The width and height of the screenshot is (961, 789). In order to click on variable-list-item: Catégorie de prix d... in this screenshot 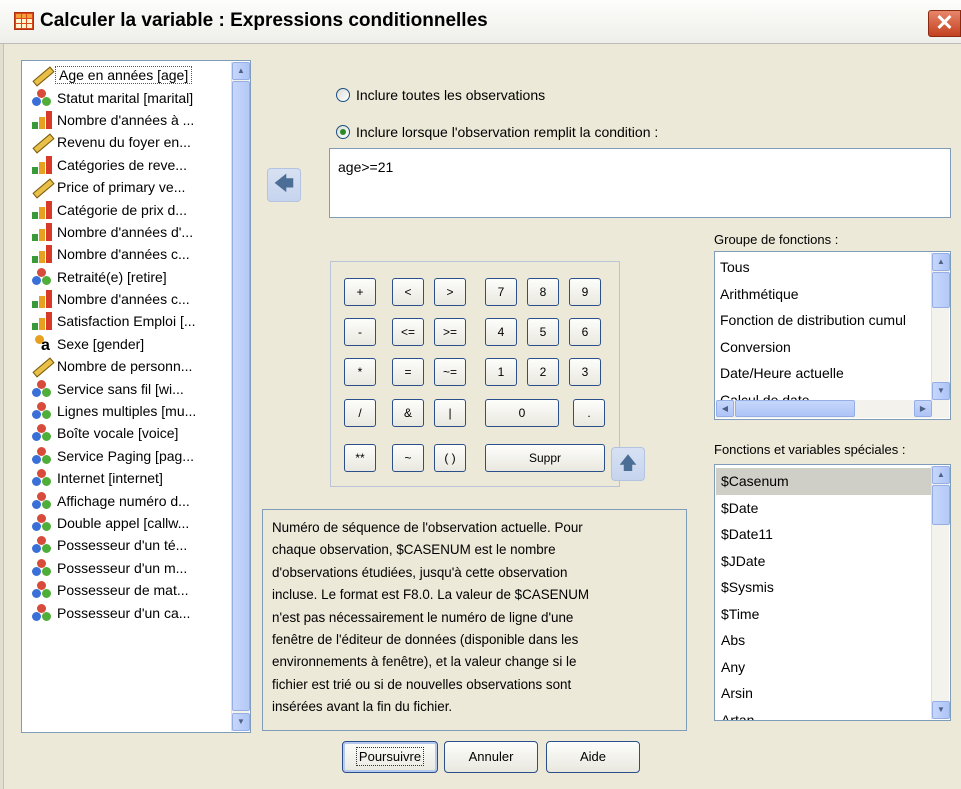, I will do `click(130, 209)`.